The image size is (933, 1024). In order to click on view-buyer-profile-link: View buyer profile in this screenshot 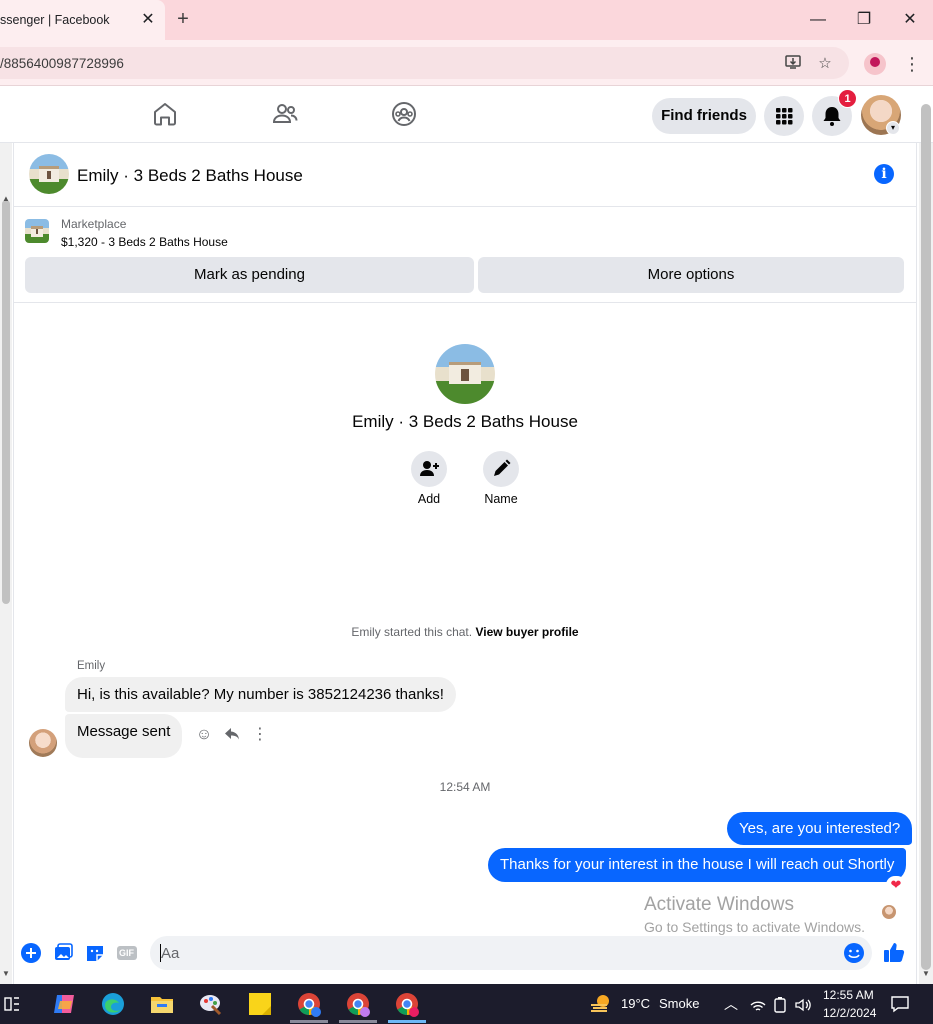, I will do `click(526, 632)`.